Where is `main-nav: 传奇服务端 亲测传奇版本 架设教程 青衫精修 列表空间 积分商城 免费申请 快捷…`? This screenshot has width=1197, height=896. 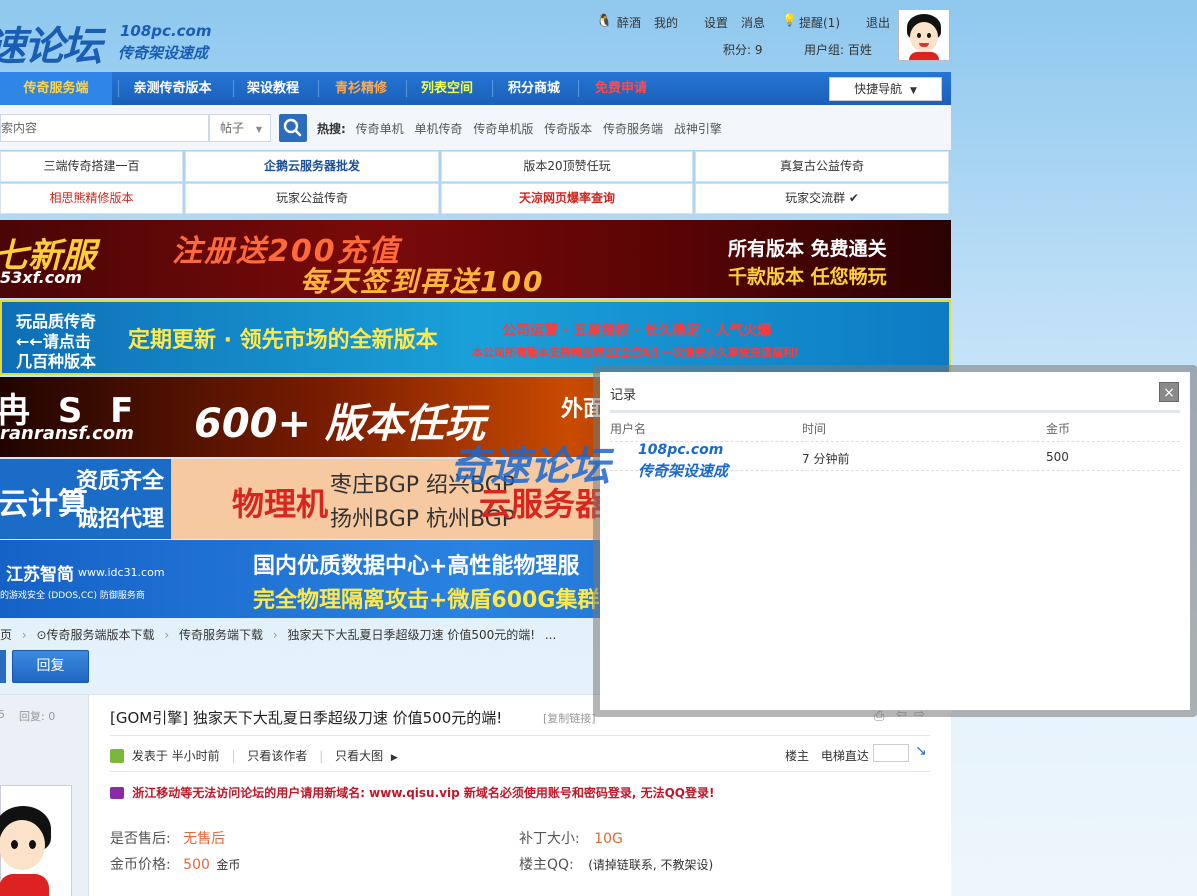 main-nav: 传奇服务端 亲测传奇版本 架设教程 青衫精修 列表空间 积分商城 免费申请 快捷… is located at coordinates (475, 88).